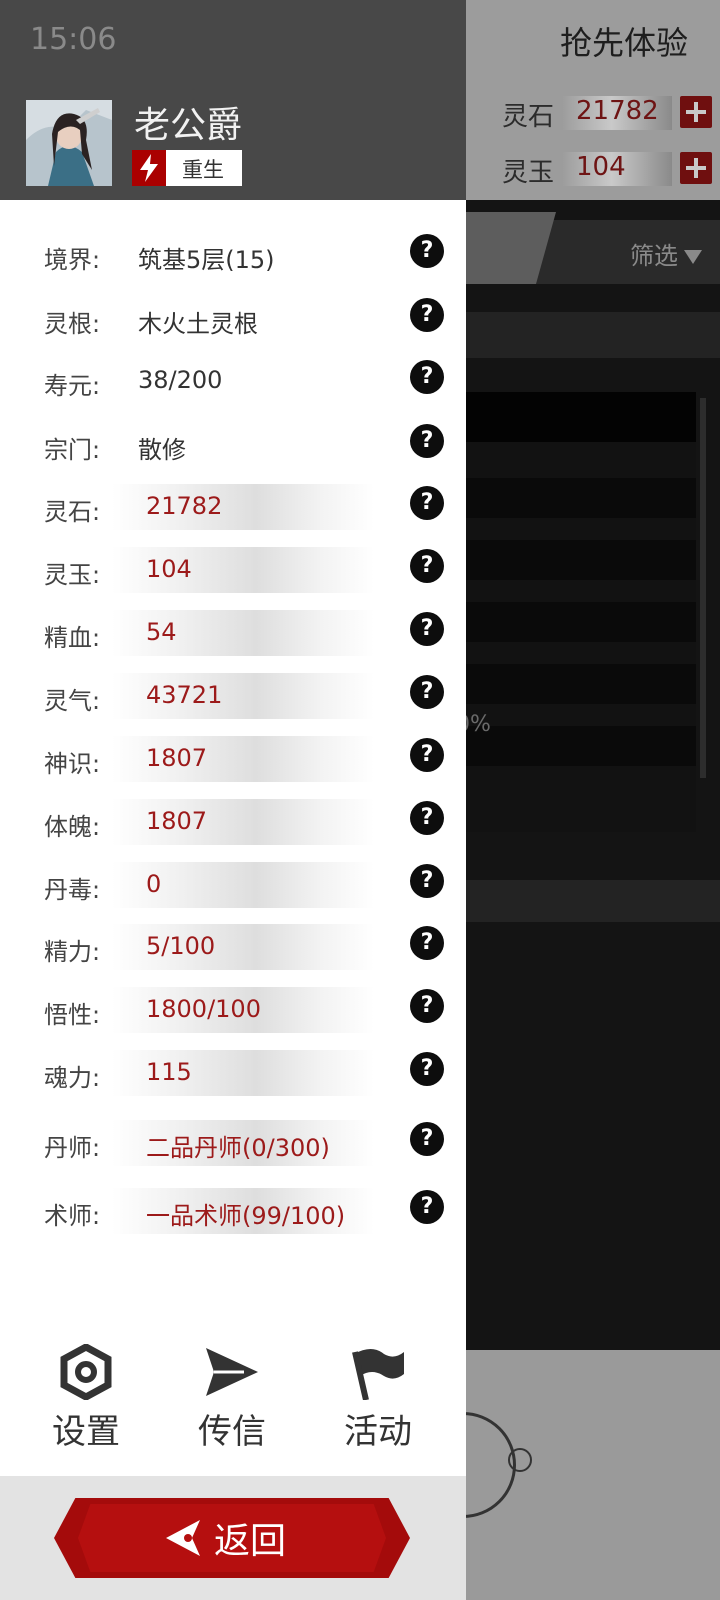 The width and height of the screenshot is (720, 1600). I want to click on stat-value: 104, so click(169, 569).